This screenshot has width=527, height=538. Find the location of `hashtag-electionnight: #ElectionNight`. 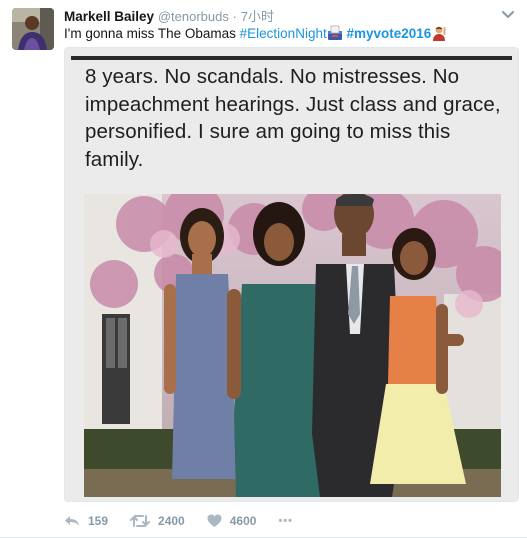

hashtag-electionnight: #ElectionNight is located at coordinates (283, 33).